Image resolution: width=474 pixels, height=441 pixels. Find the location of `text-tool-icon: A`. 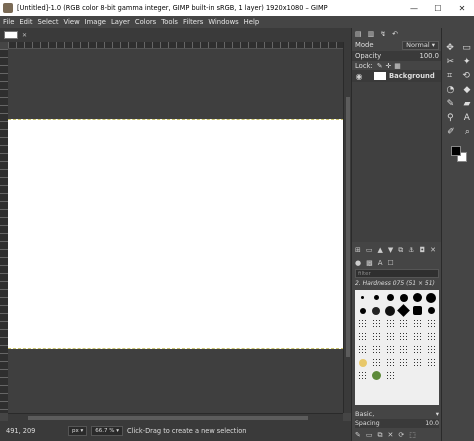

text-tool-icon: A is located at coordinates (467, 118).